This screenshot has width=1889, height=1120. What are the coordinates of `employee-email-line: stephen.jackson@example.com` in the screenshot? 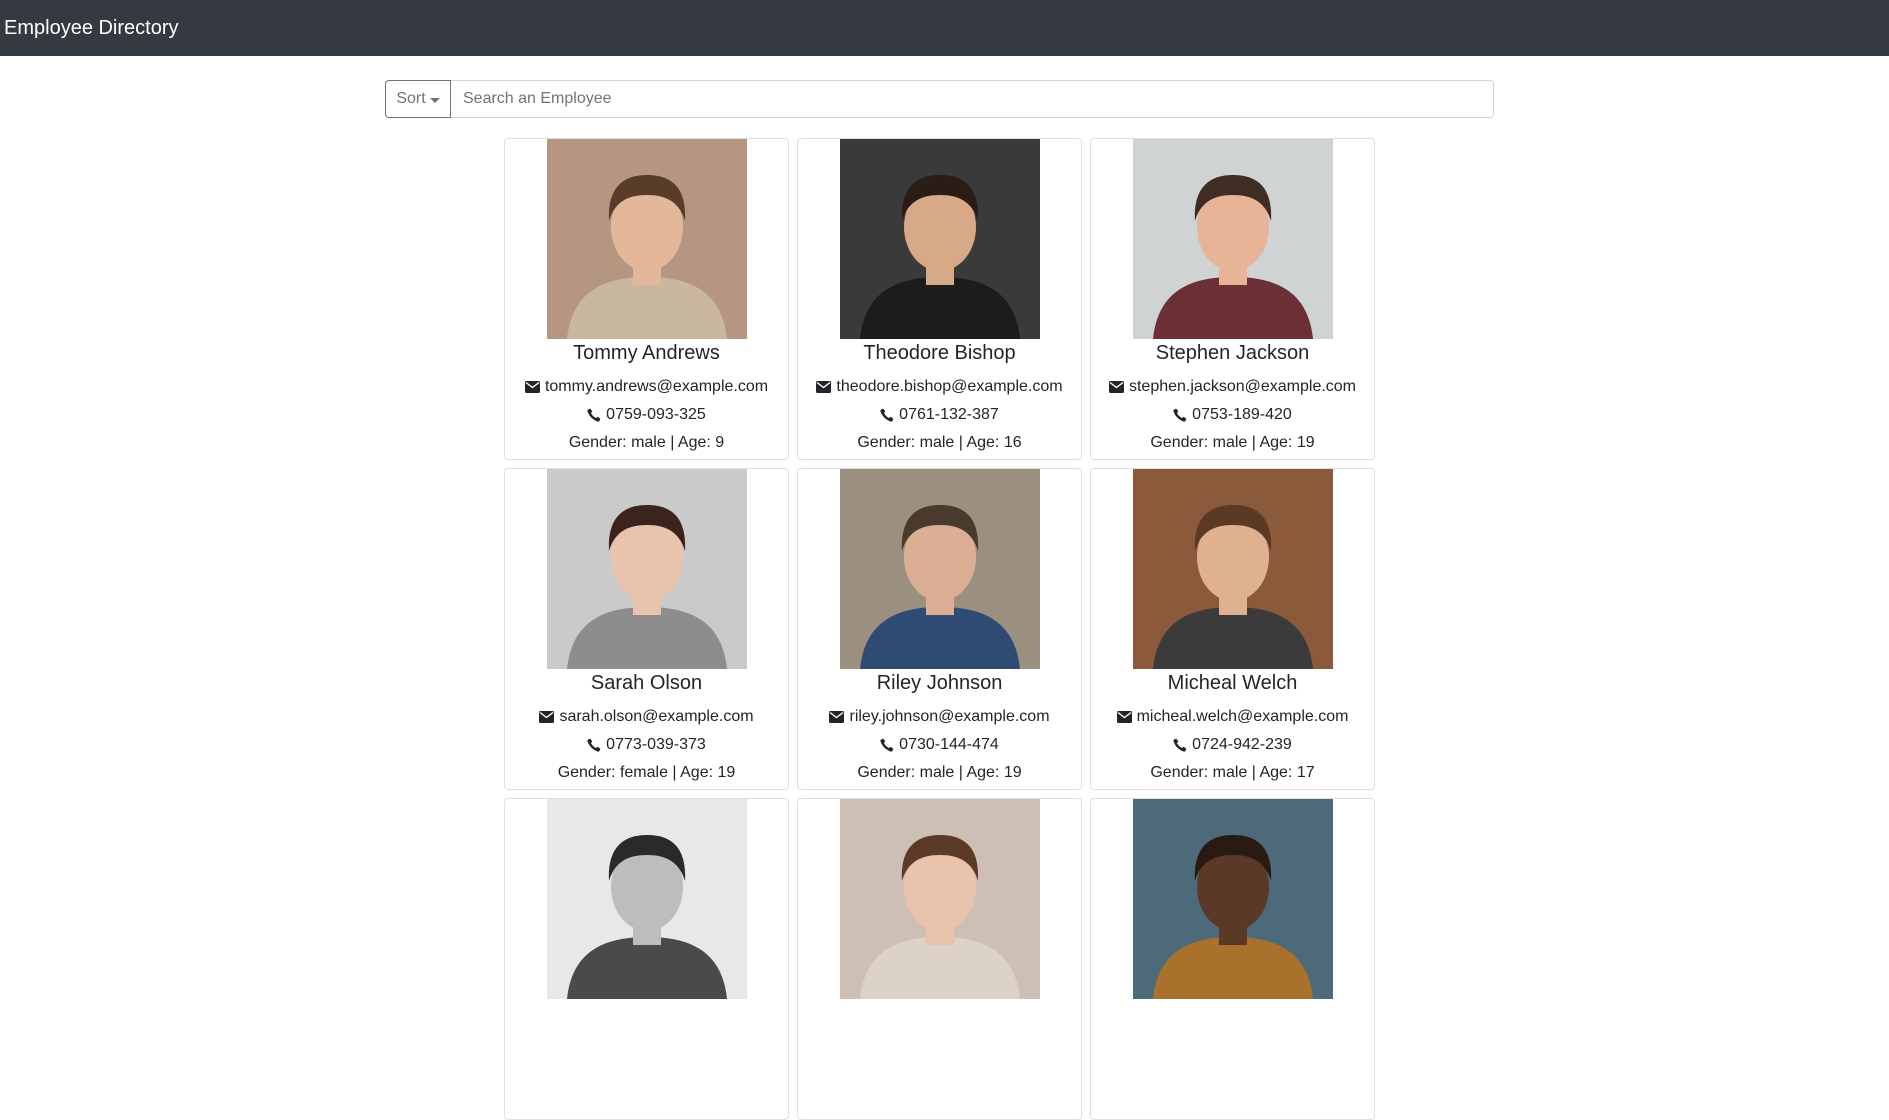 It's located at (1232, 387).